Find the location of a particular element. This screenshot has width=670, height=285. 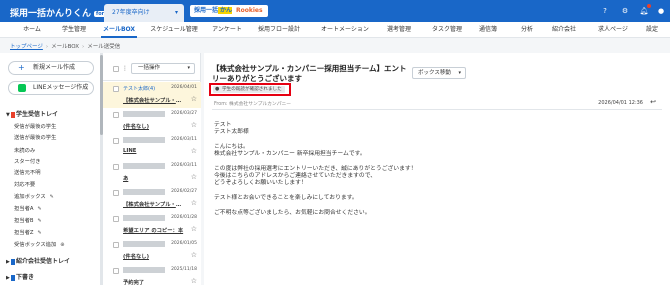

sidebar-item-person-z: 担当者Z ✎ is located at coordinates (50, 233).